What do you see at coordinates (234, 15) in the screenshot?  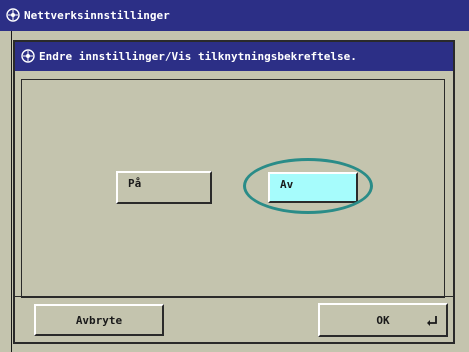 I see `window-titlebar: Nettverksinnstillinger` at bounding box center [234, 15].